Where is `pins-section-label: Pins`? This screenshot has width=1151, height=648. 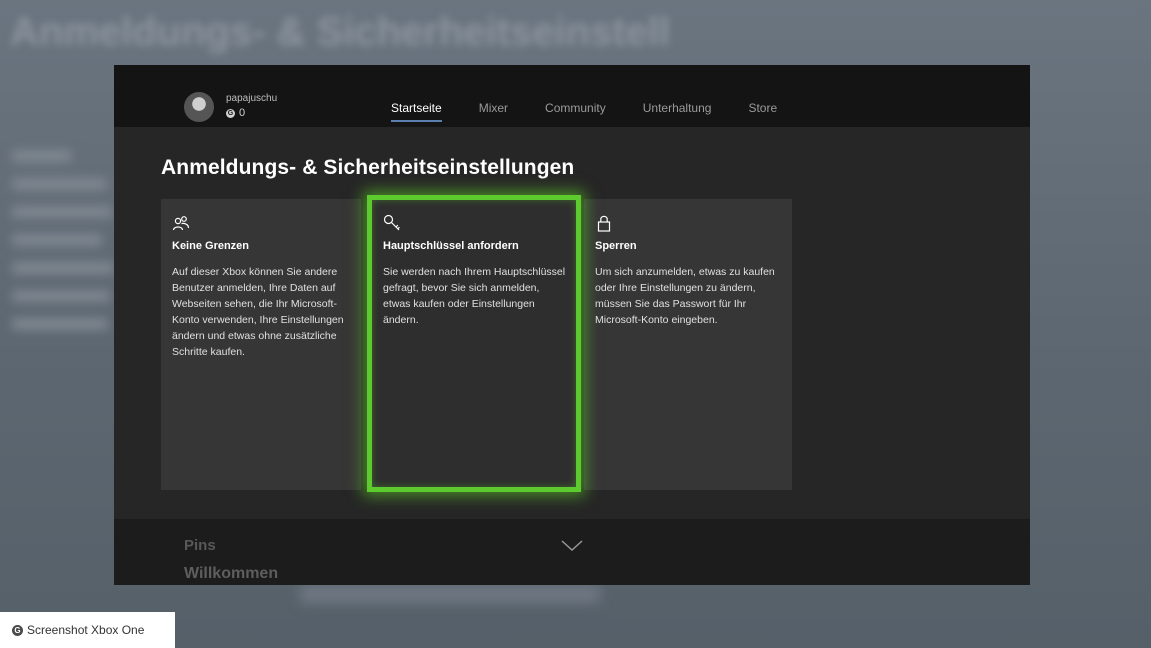
pins-section-label: Pins is located at coordinates (200, 545).